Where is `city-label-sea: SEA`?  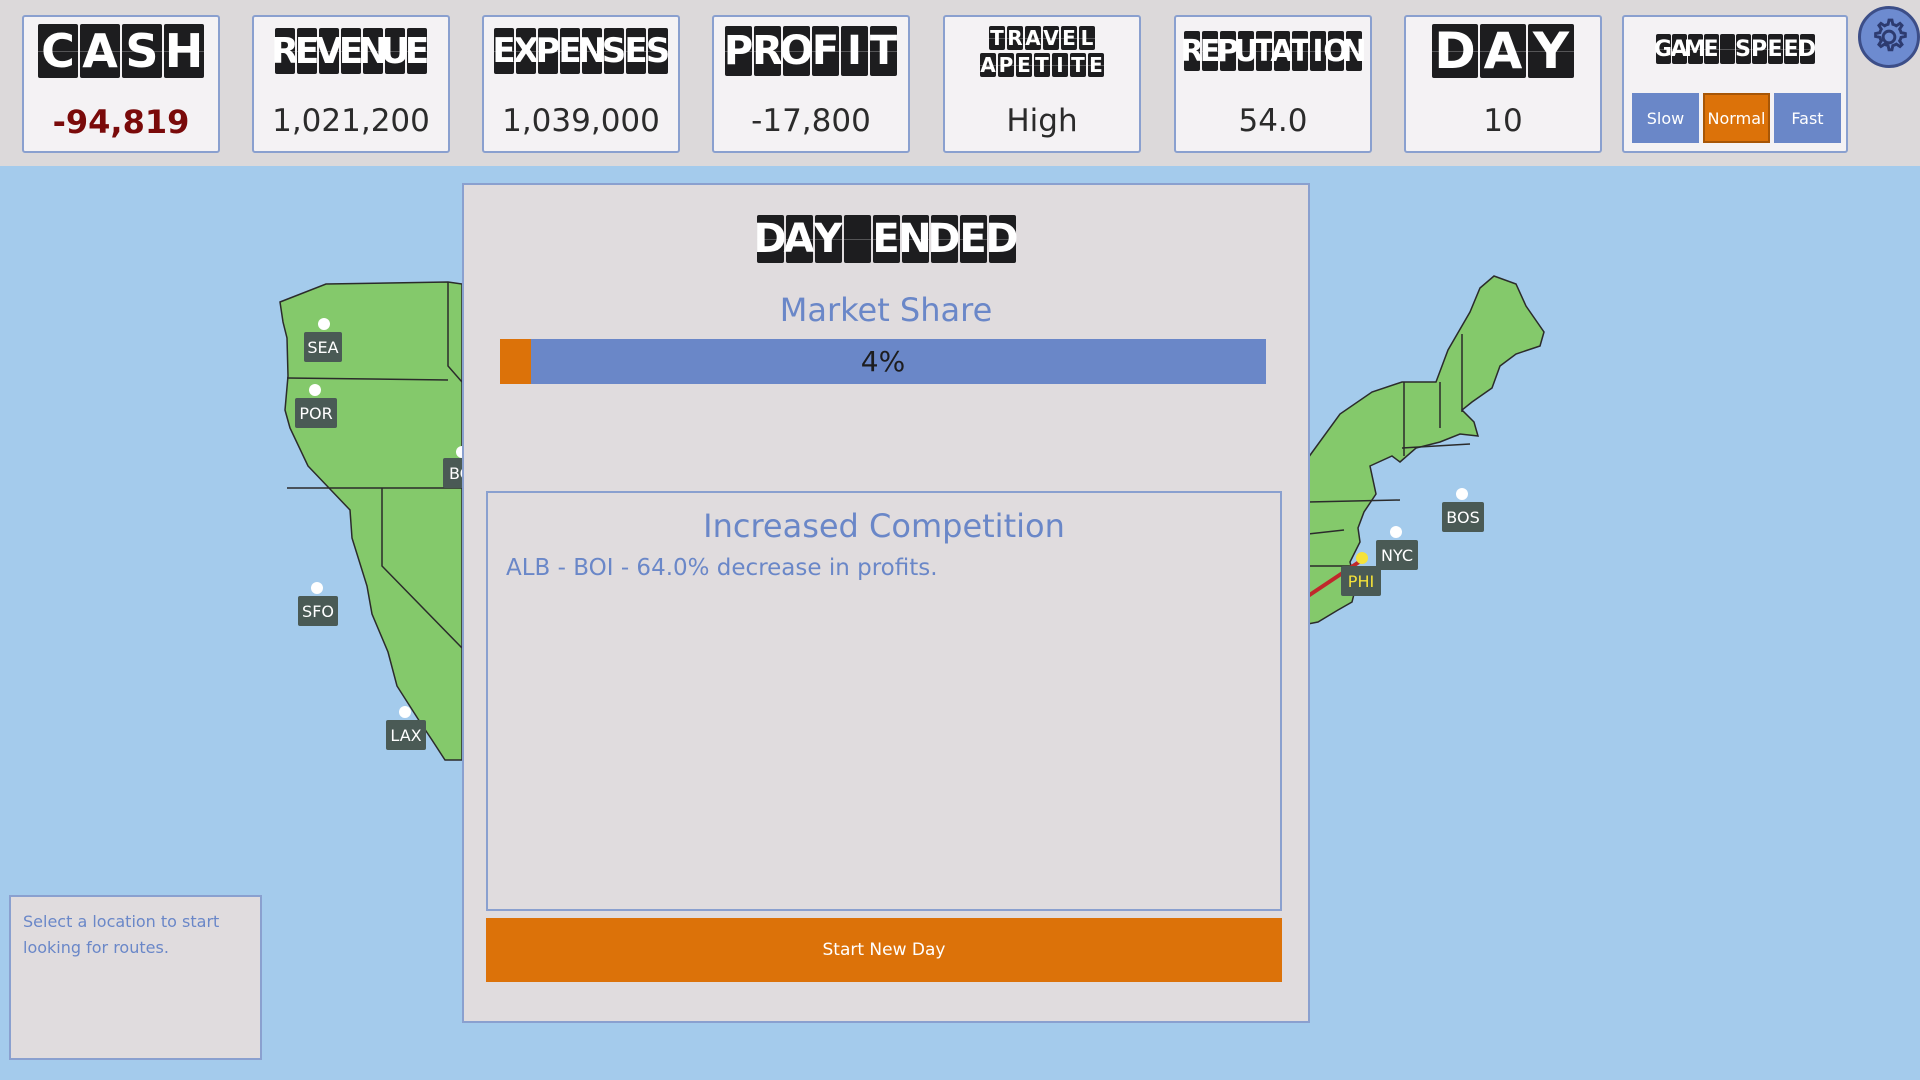 city-label-sea: SEA is located at coordinates (323, 347).